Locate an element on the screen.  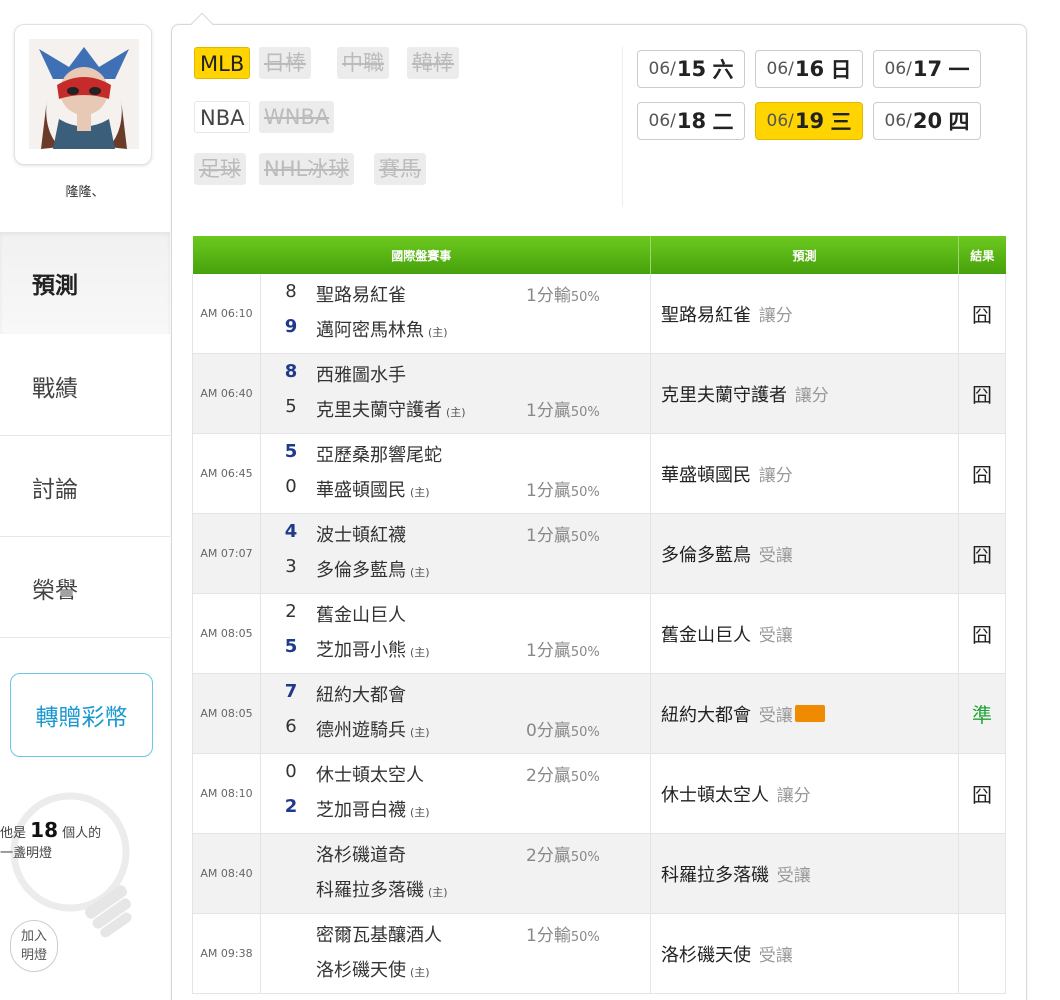
away-team: 密爾瓦基釀酒人 is located at coordinates (379, 934).